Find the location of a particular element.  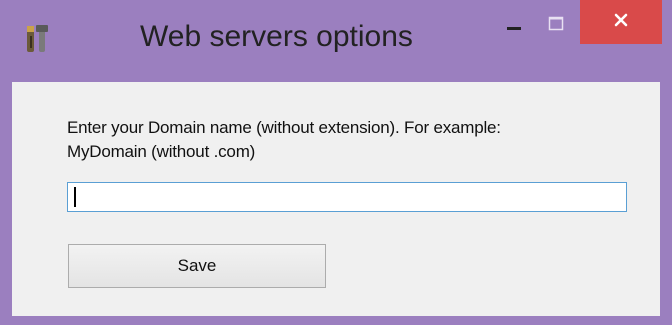

tools-icon is located at coordinates (38, 39).